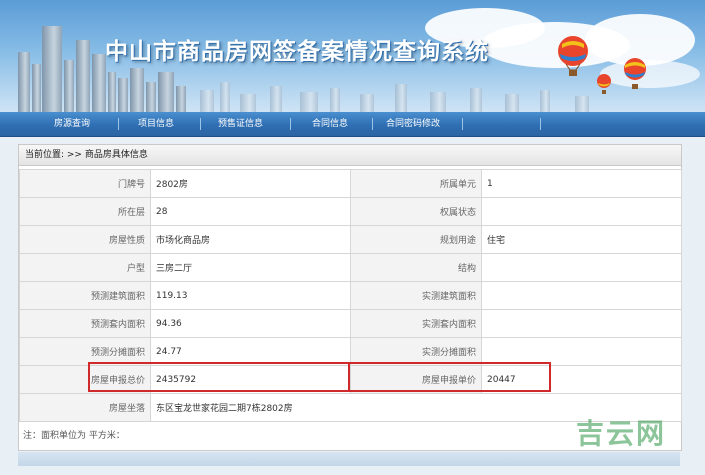 The height and width of the screenshot is (475, 705). Describe the element at coordinates (330, 124) in the screenshot. I see `nav-item-contract-info: 合同信息` at that location.